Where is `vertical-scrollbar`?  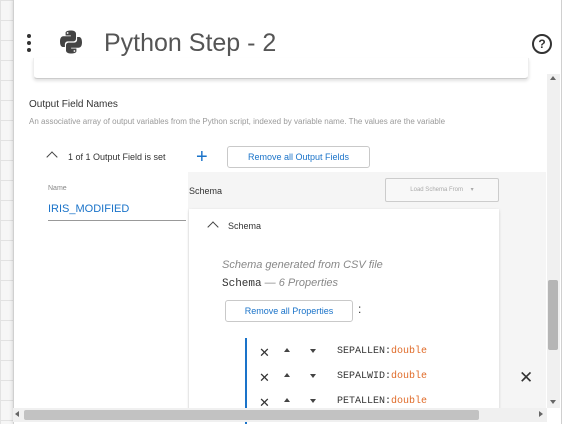
vertical-scrollbar is located at coordinates (553, 241).